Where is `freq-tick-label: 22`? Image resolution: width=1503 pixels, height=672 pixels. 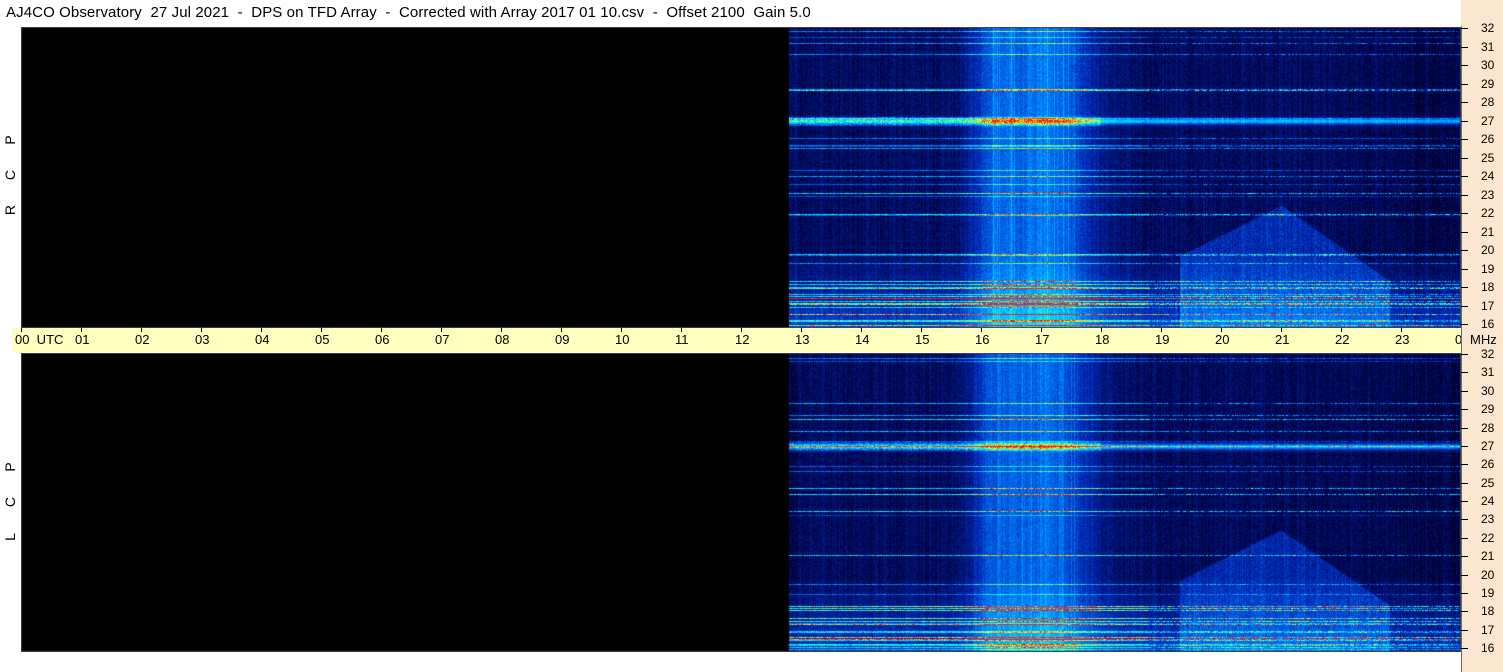
freq-tick-label: 22 is located at coordinates (1488, 213).